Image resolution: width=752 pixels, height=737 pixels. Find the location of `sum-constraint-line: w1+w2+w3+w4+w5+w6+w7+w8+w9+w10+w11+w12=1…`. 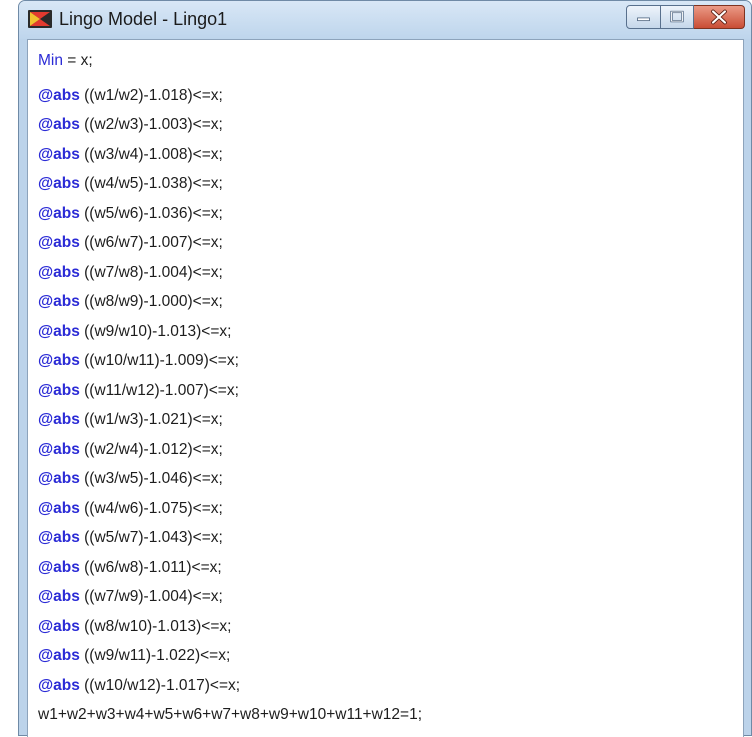

sum-constraint-line: w1+w2+w3+w4+w5+w6+w7+w8+w9+w10+w11+w12=1… is located at coordinates (230, 714).